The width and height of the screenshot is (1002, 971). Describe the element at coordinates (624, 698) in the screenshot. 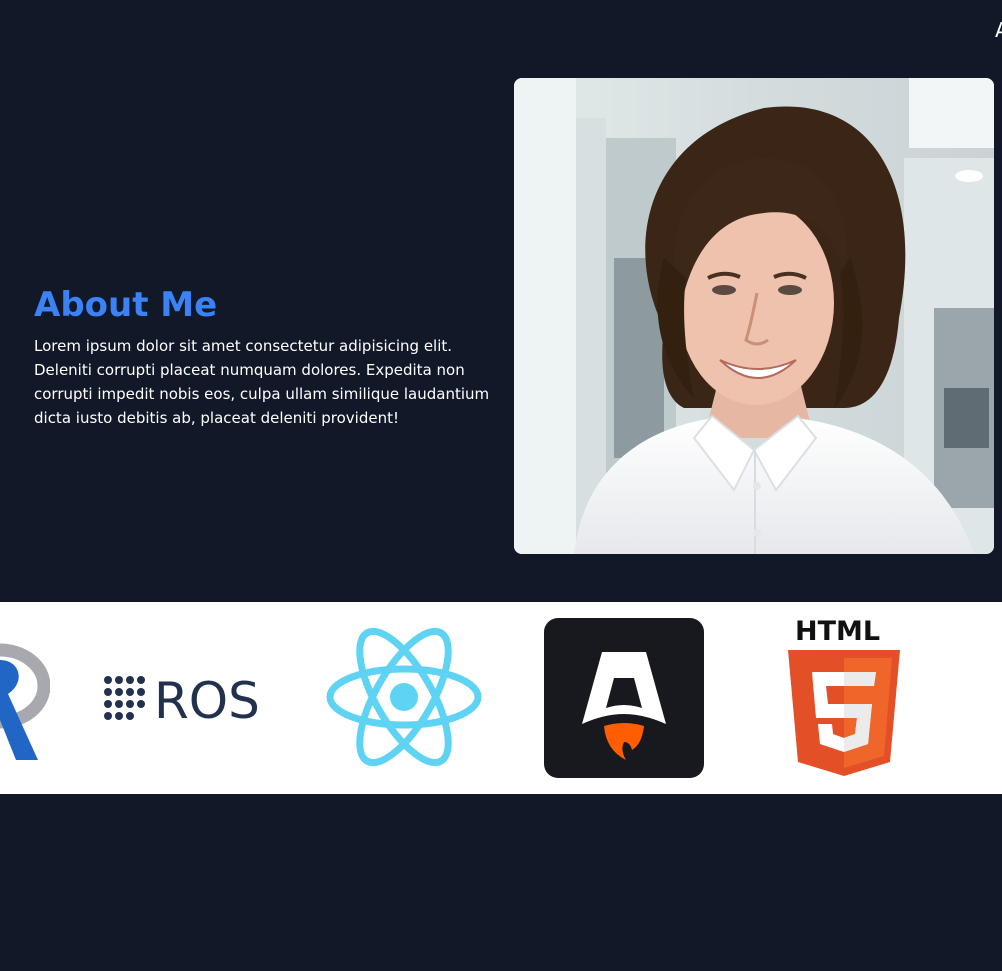

I see `astro-logo-icon` at that location.